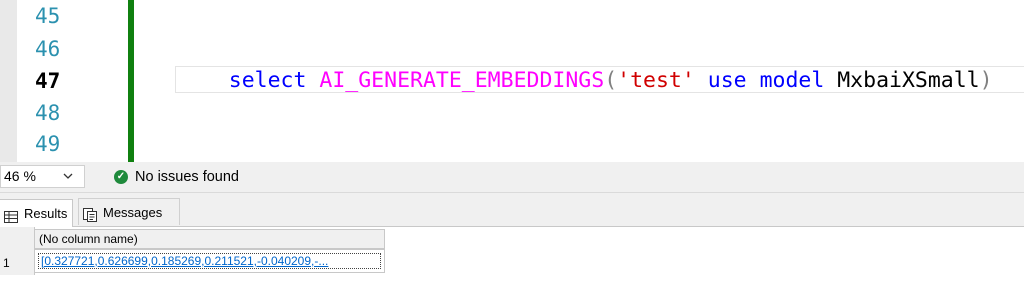 The width and height of the screenshot is (1024, 287). What do you see at coordinates (792, 80) in the screenshot?
I see `keyword-token: model` at bounding box center [792, 80].